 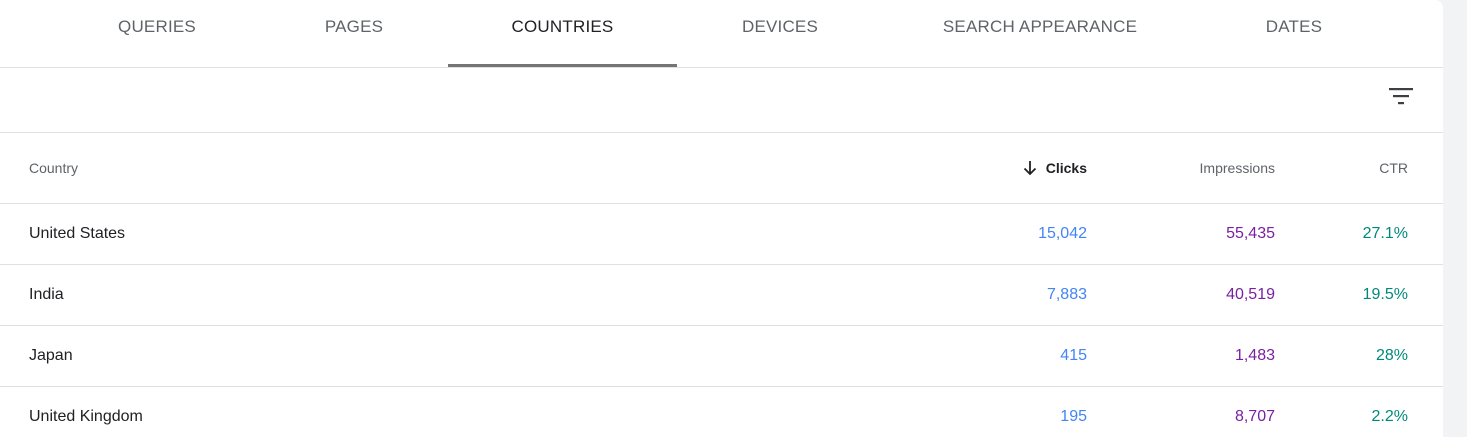 I want to click on filter-button, so click(x=1401, y=98).